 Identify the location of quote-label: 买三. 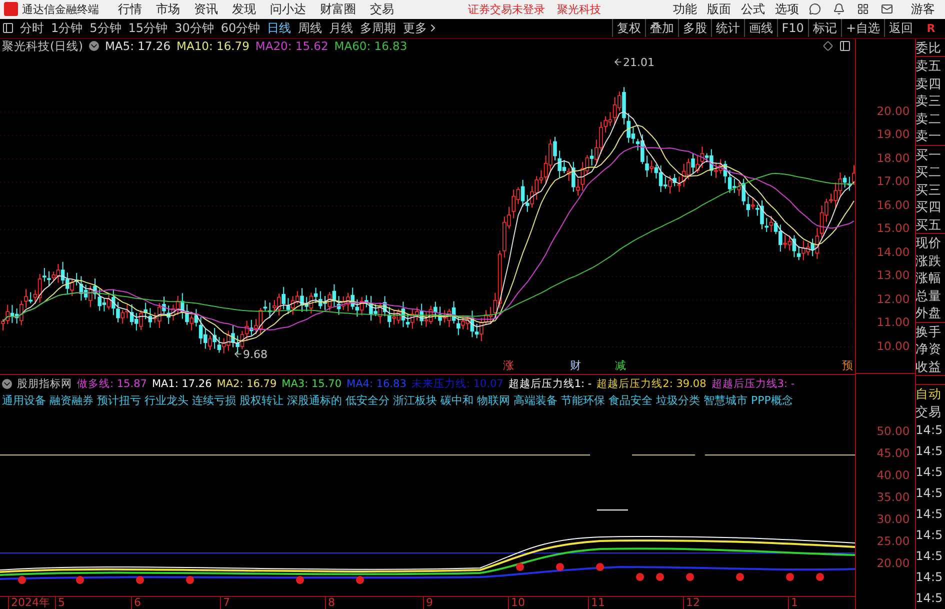
(929, 189).